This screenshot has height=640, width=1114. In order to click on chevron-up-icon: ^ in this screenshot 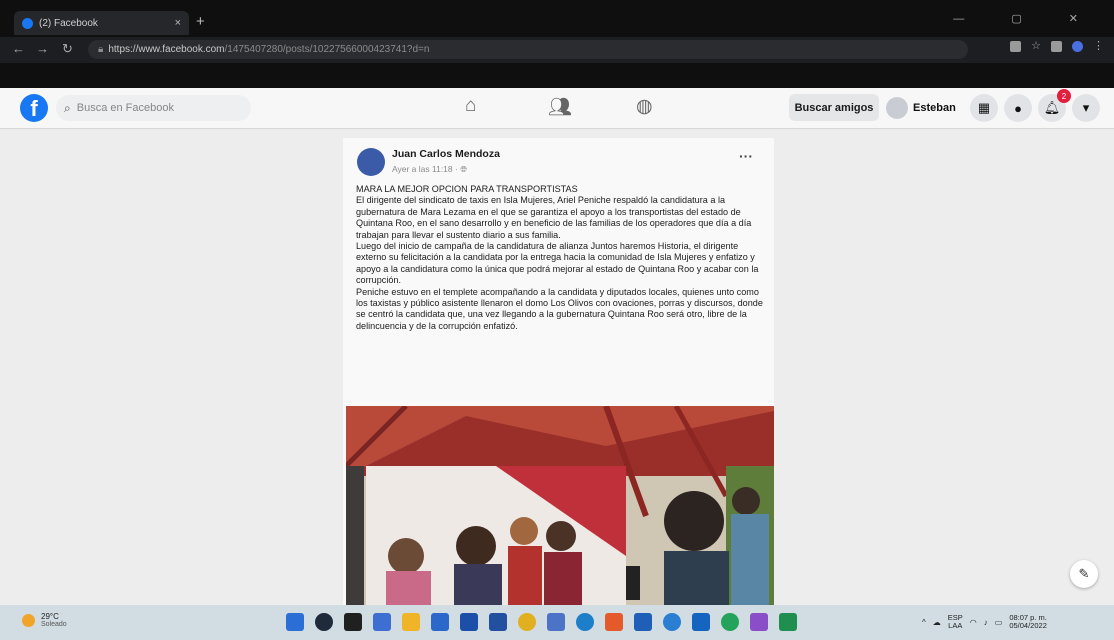, I will do `click(924, 622)`.